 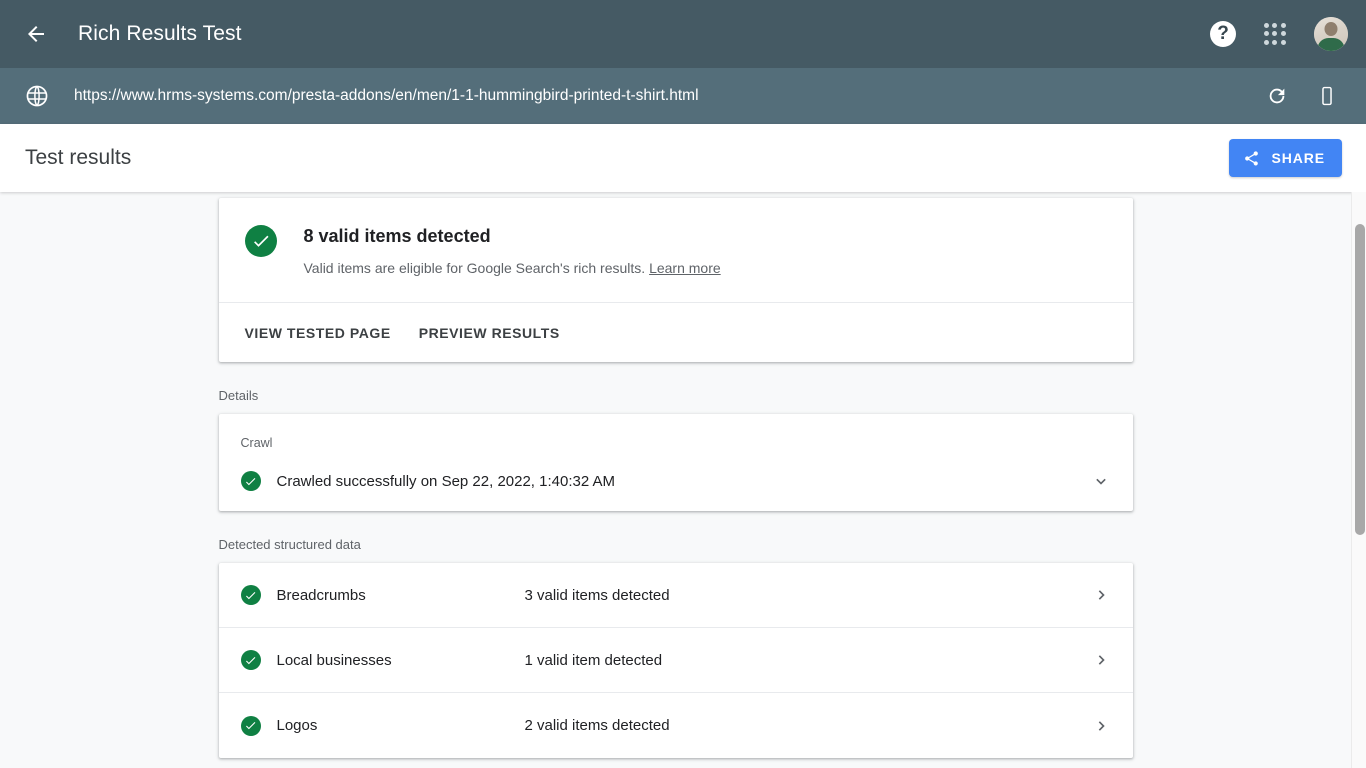 What do you see at coordinates (1101, 481) in the screenshot?
I see `chevron-down-icon` at bounding box center [1101, 481].